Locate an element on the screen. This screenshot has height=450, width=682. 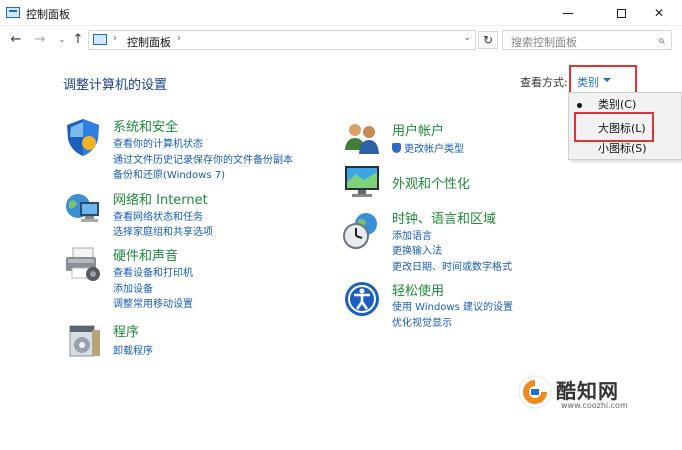
forward-arrow-icon: → is located at coordinates (40, 40).